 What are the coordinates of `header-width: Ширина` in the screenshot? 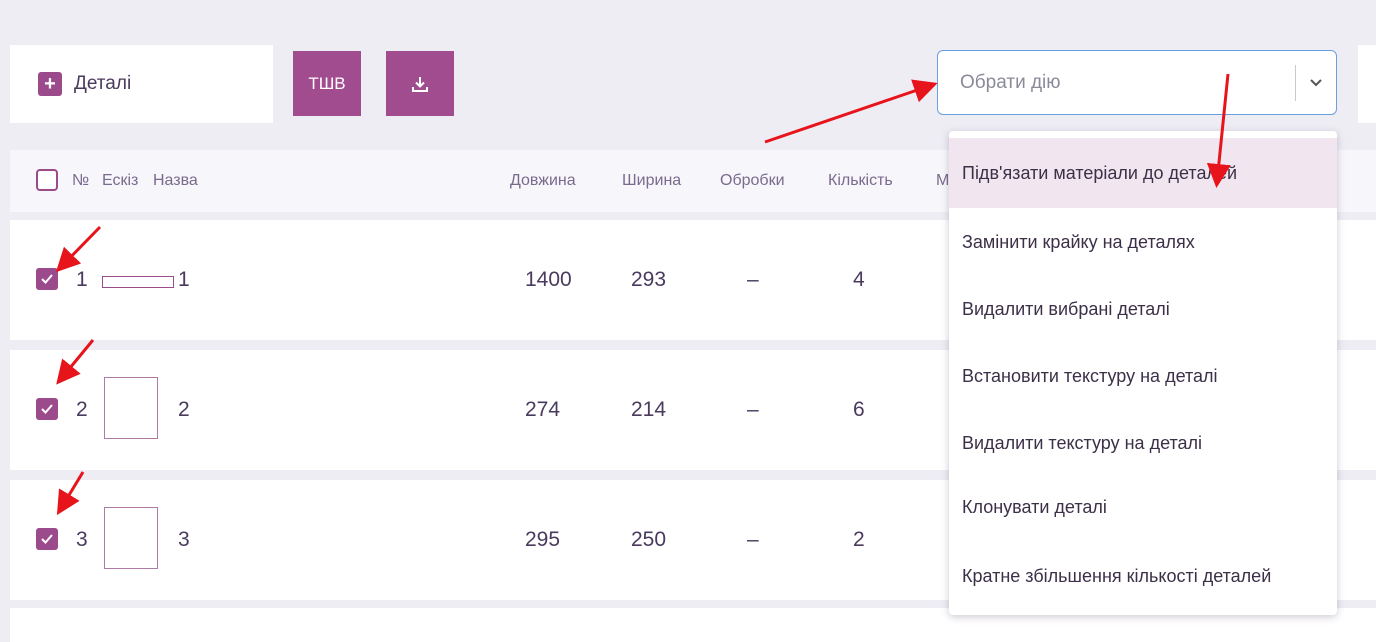 It's located at (652, 180).